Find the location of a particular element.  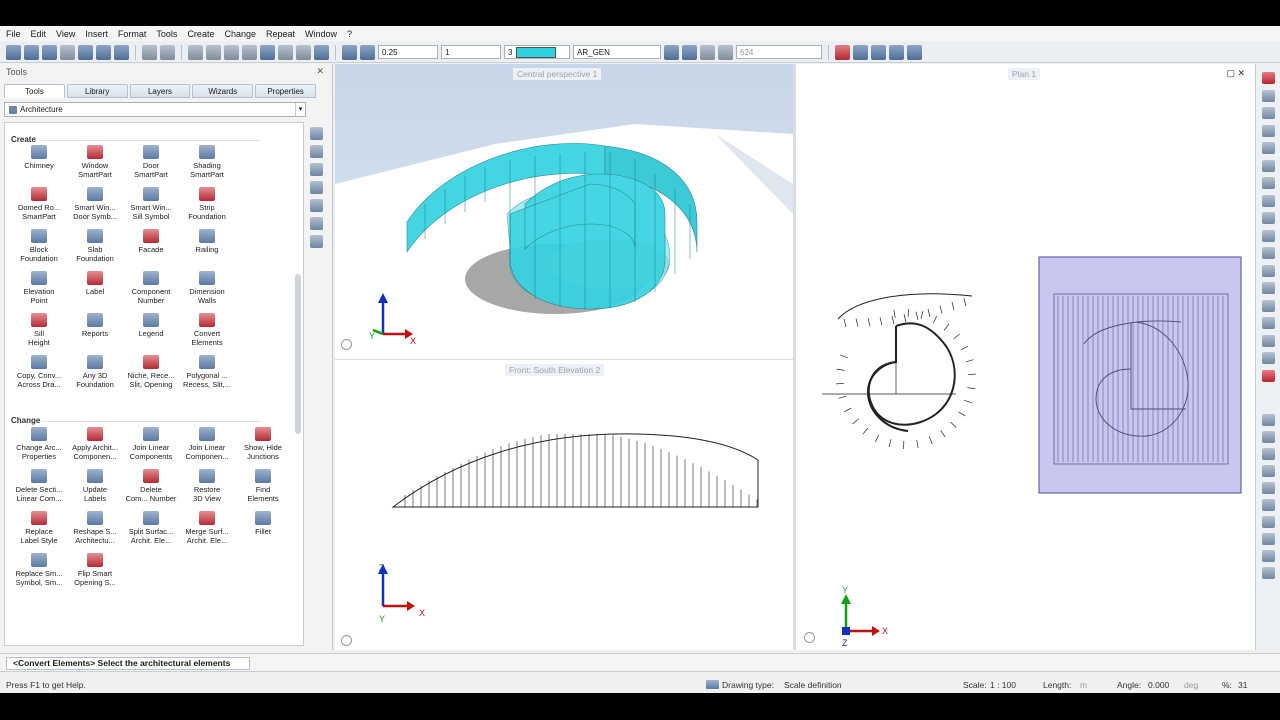

layer-select: AR_GEN is located at coordinates (617, 52).